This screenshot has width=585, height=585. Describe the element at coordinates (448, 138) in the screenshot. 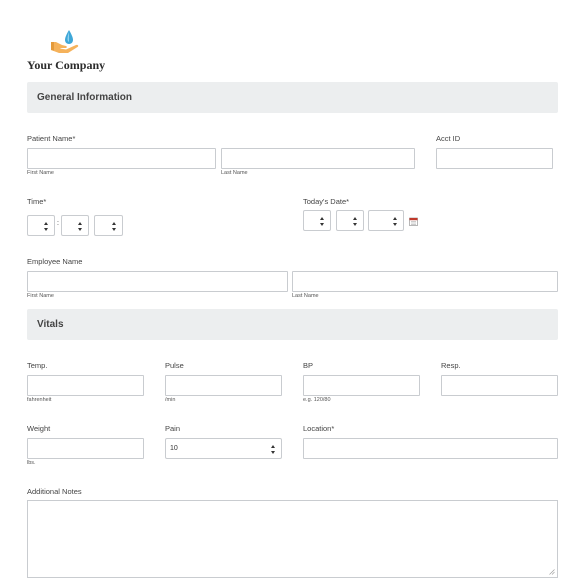

I see `acct-id-label: Acct ID` at that location.